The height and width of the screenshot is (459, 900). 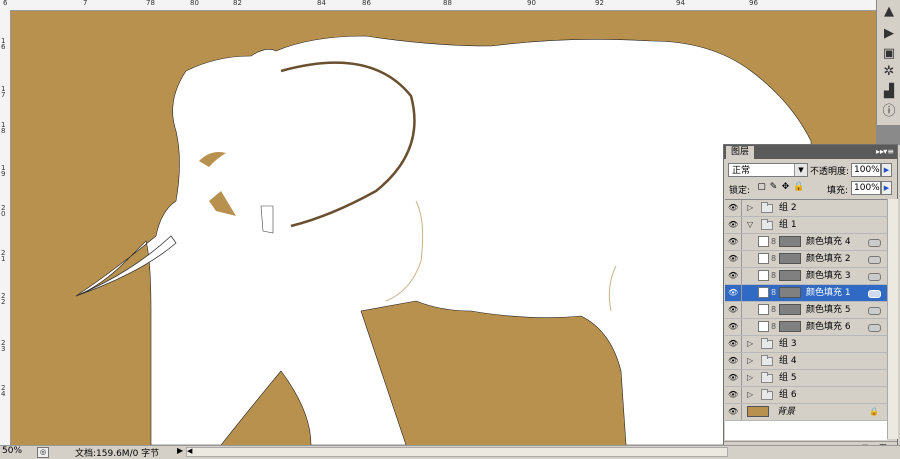 What do you see at coordinates (750, 225) in the screenshot?
I see `expand-down-icon: ▽` at bounding box center [750, 225].